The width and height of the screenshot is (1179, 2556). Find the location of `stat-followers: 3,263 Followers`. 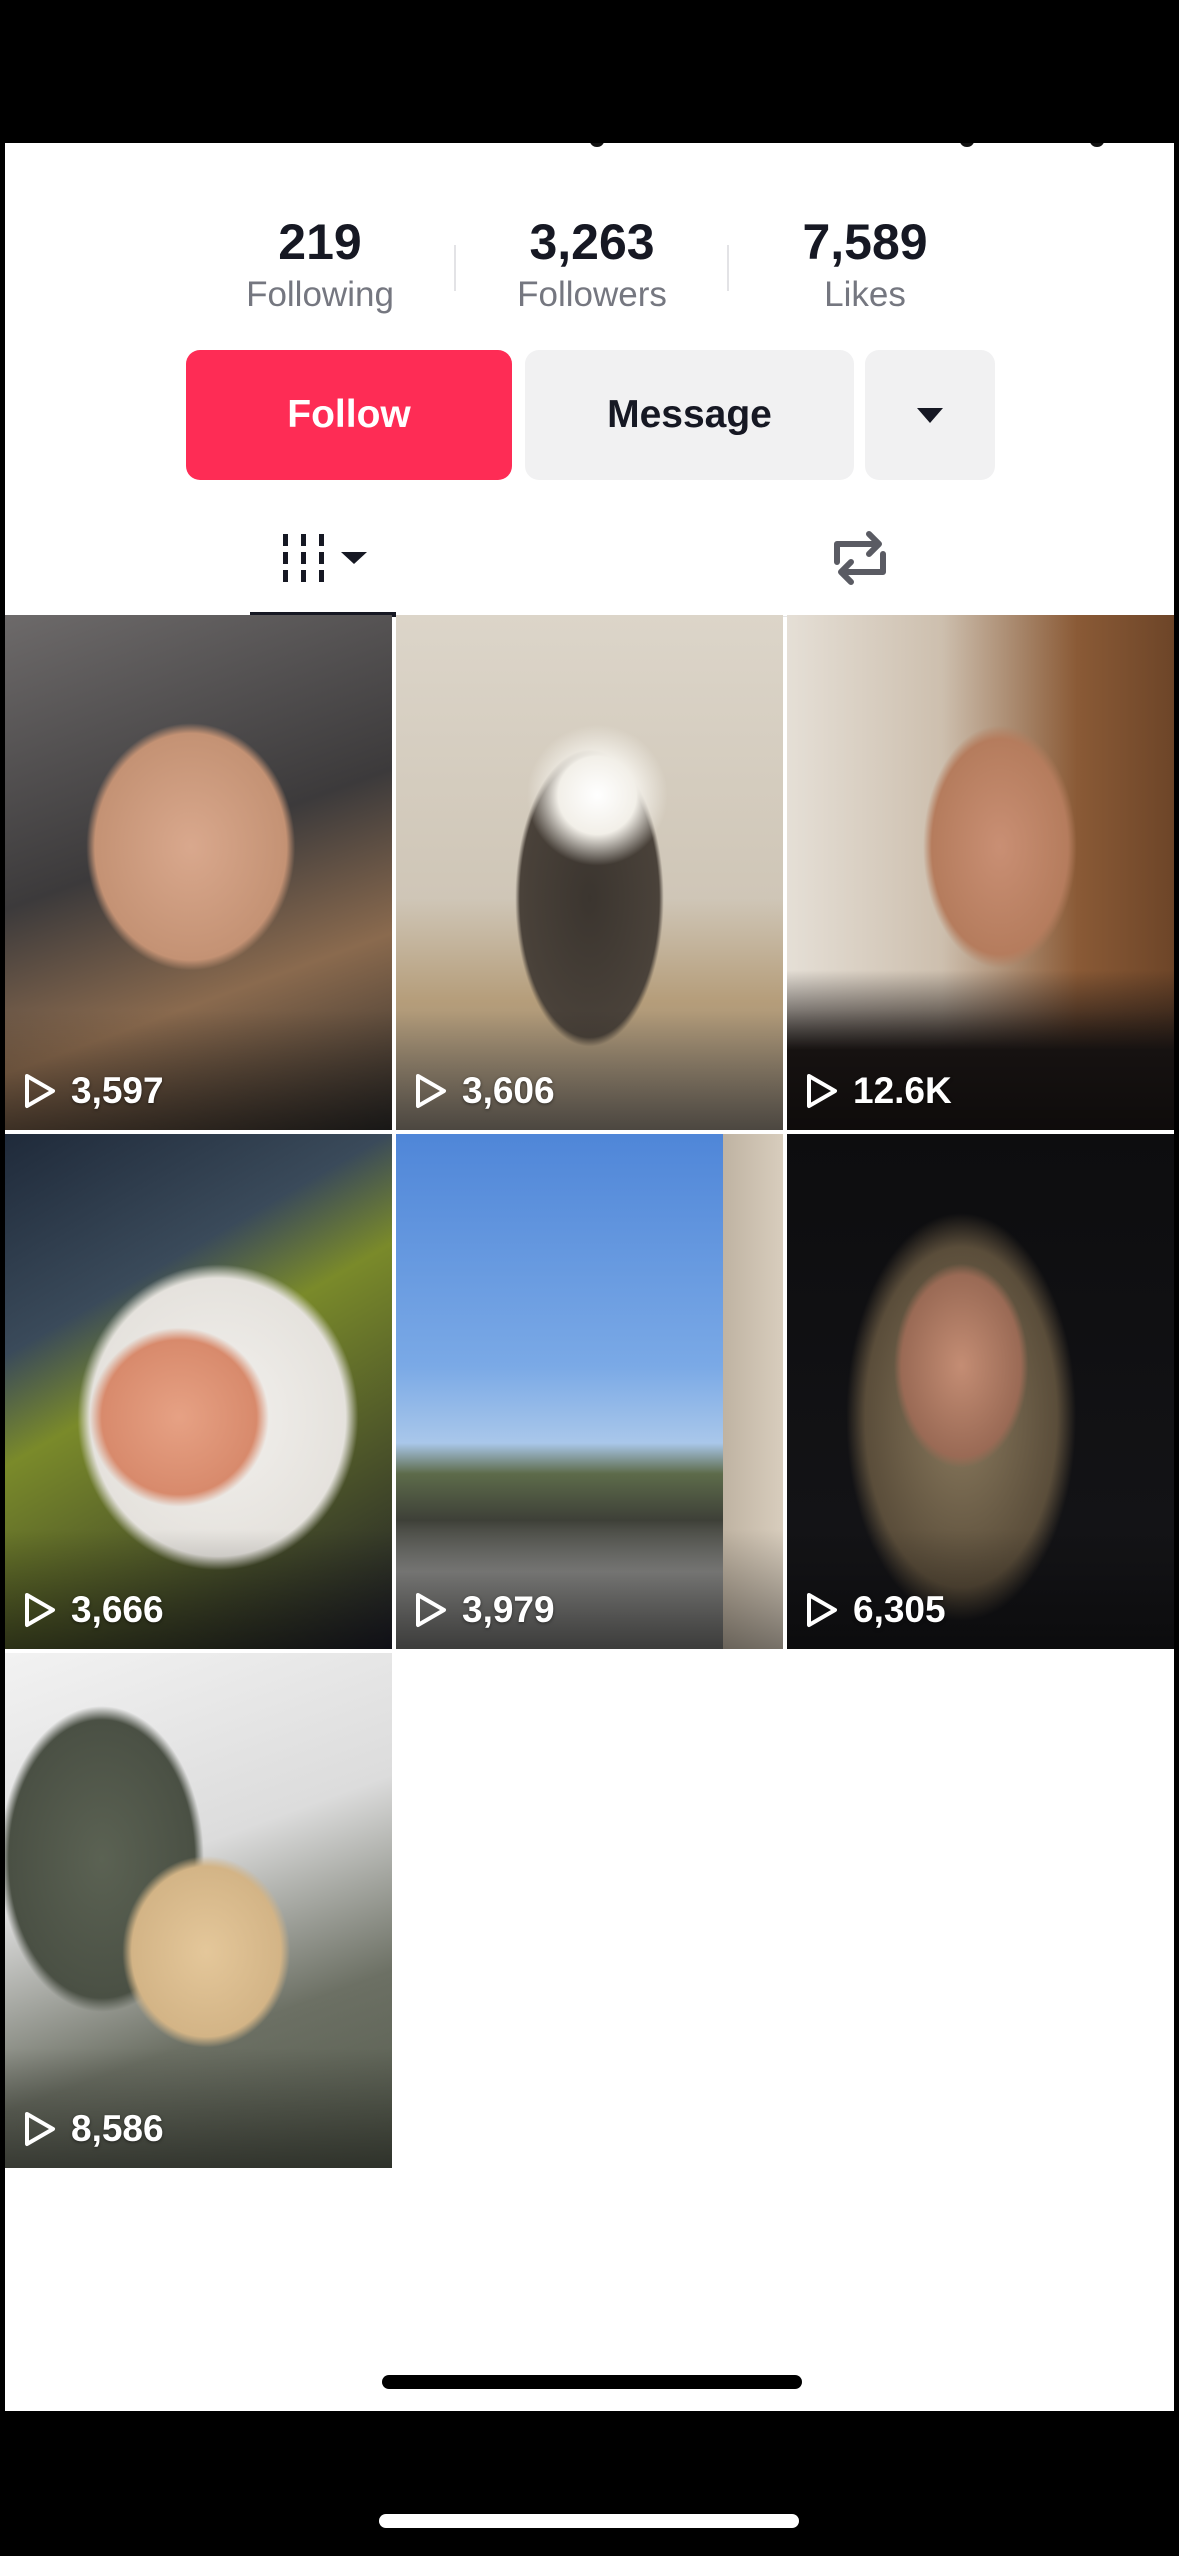

stat-followers: 3,263 Followers is located at coordinates (592, 265).